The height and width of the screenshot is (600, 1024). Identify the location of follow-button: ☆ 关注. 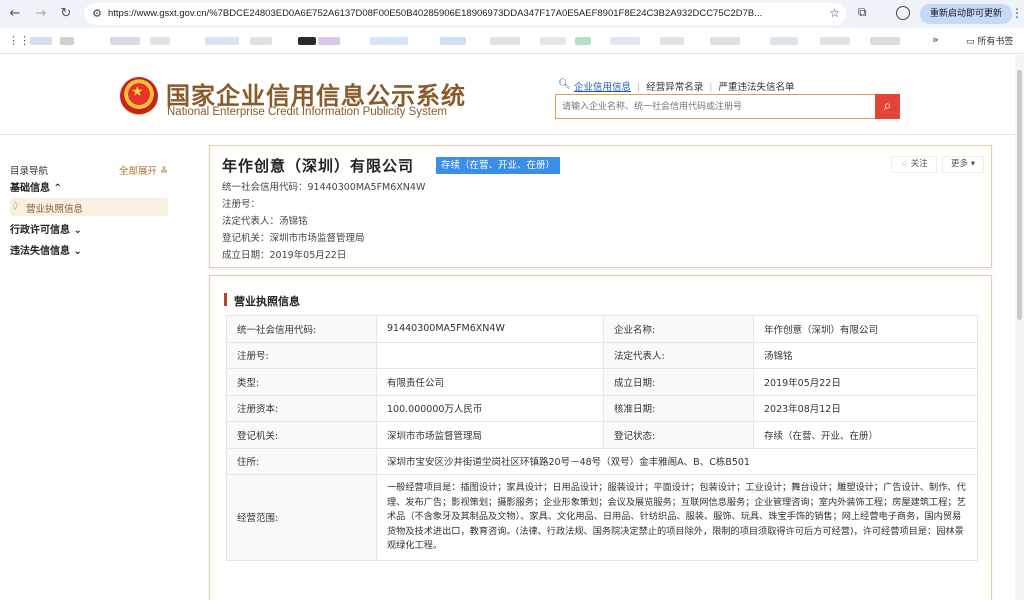
(914, 164).